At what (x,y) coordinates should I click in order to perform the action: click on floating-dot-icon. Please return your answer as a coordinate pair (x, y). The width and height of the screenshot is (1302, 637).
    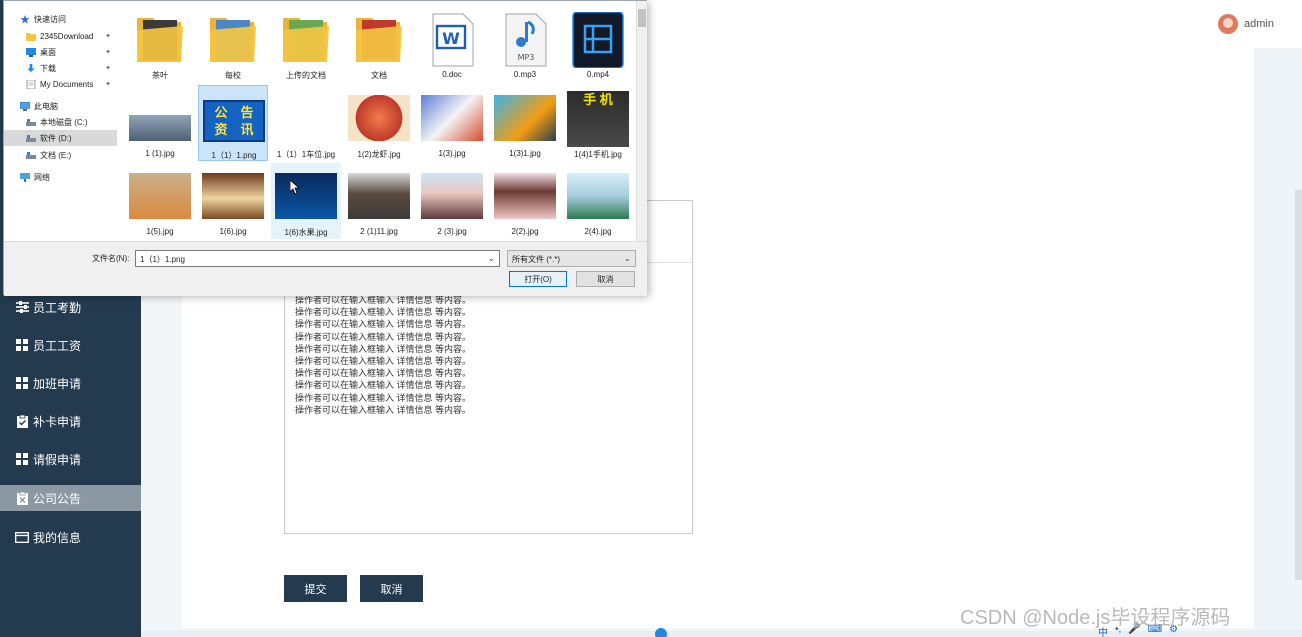
    Looking at the image, I should click on (661, 632).